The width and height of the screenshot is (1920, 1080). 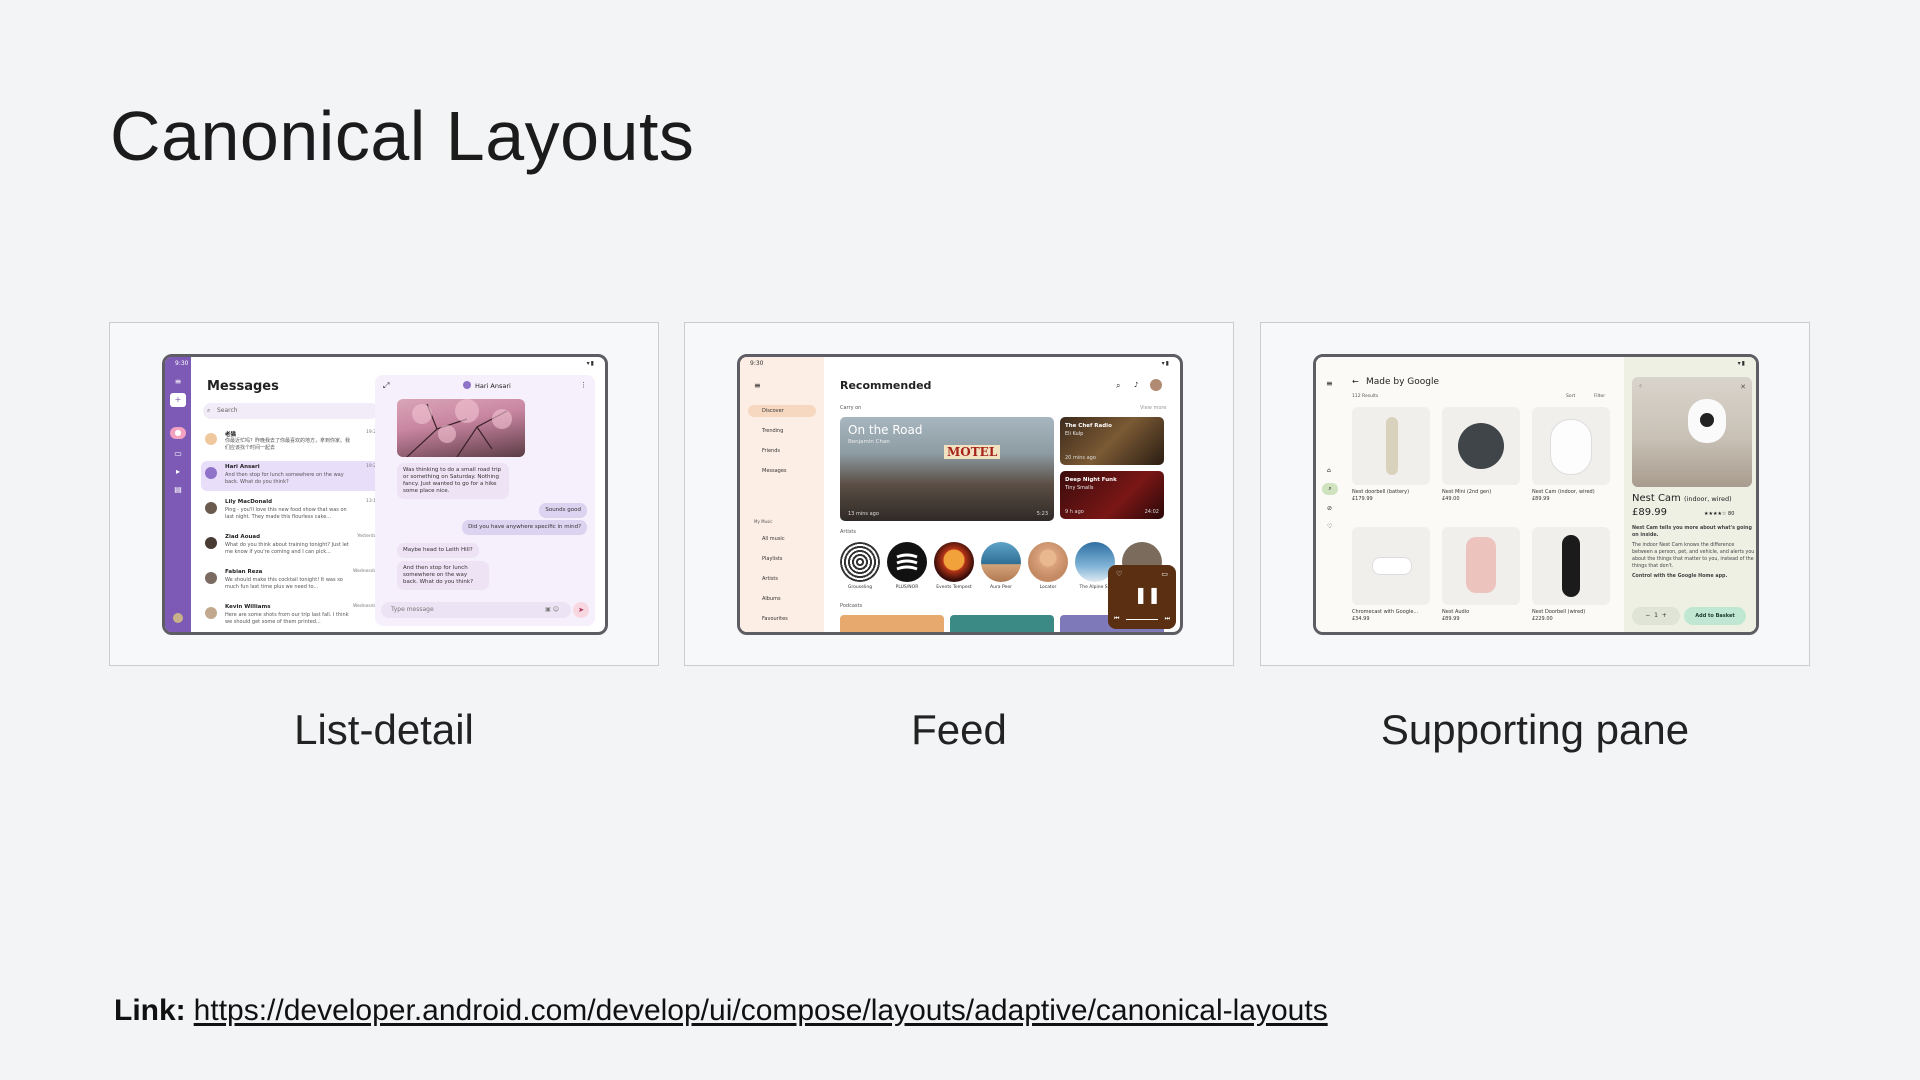 What do you see at coordinates (1664, 615) in the screenshot?
I see `plus-icon: +` at bounding box center [1664, 615].